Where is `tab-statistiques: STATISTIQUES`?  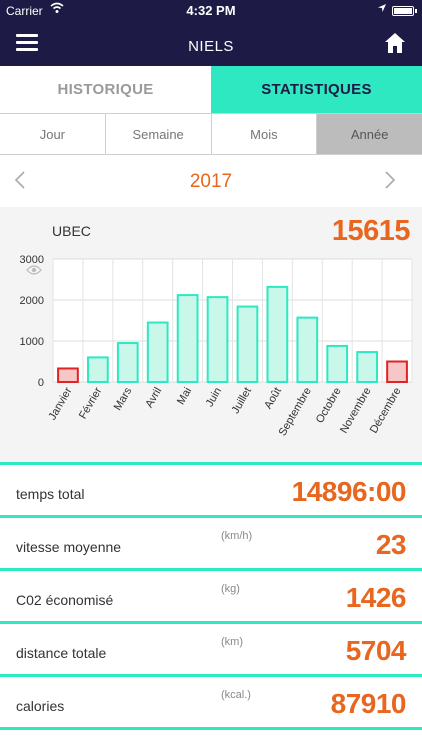
tab-statistiques: STATISTIQUES is located at coordinates (316, 89).